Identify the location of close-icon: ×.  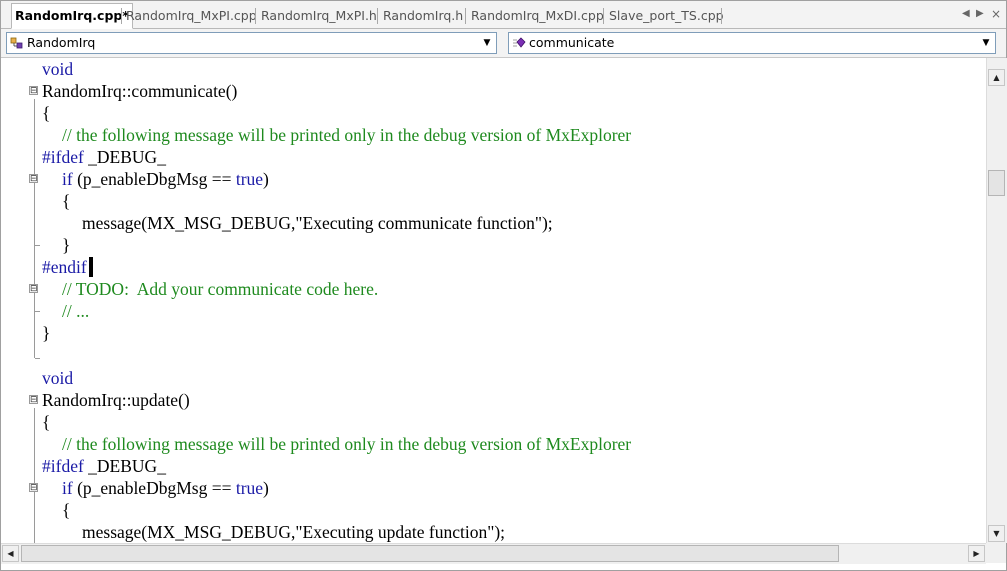
(996, 14).